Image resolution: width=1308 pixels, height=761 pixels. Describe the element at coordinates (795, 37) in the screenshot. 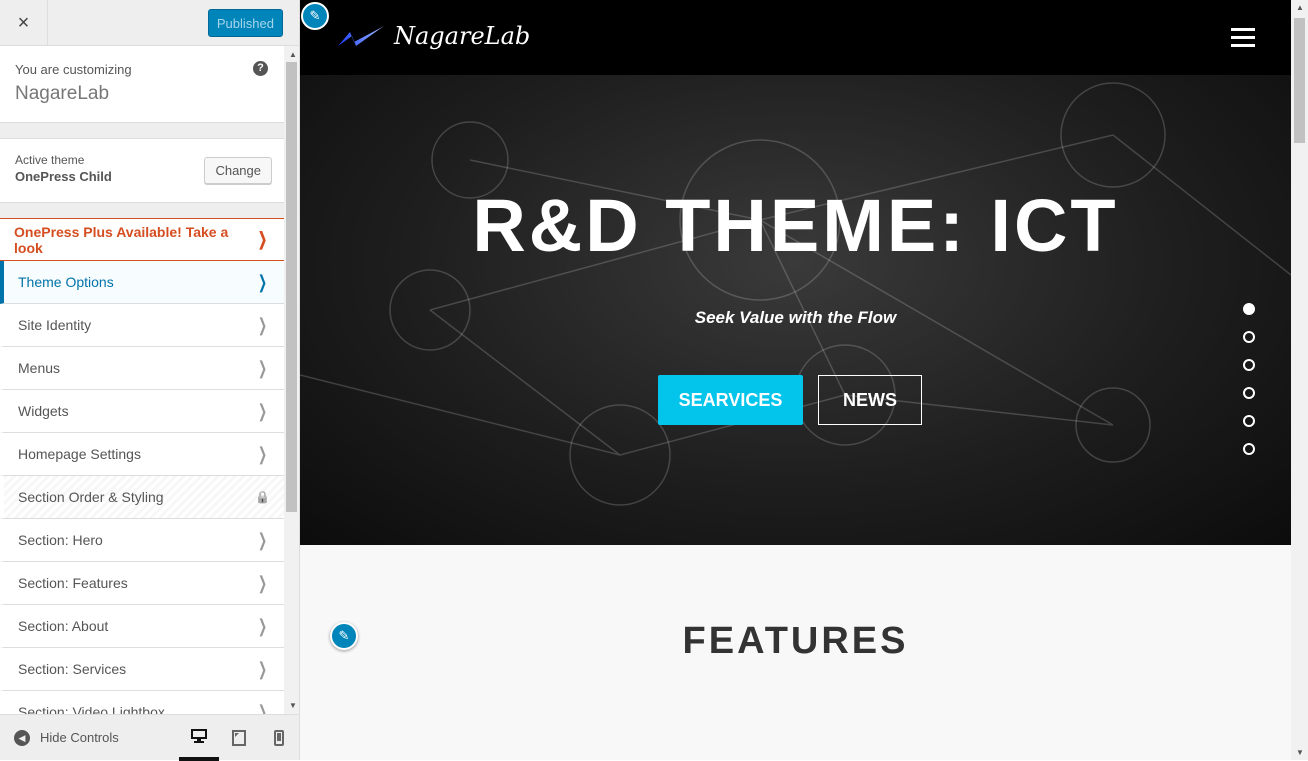

I see `site-header: NagareLab` at that location.